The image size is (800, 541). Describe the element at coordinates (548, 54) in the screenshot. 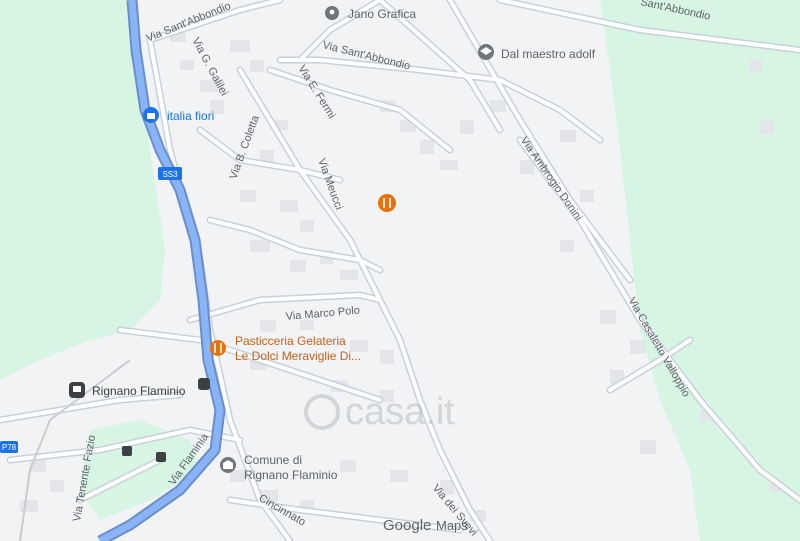

I see `poi-label-dal-maestro-adolf: Dal maestro adolf` at that location.